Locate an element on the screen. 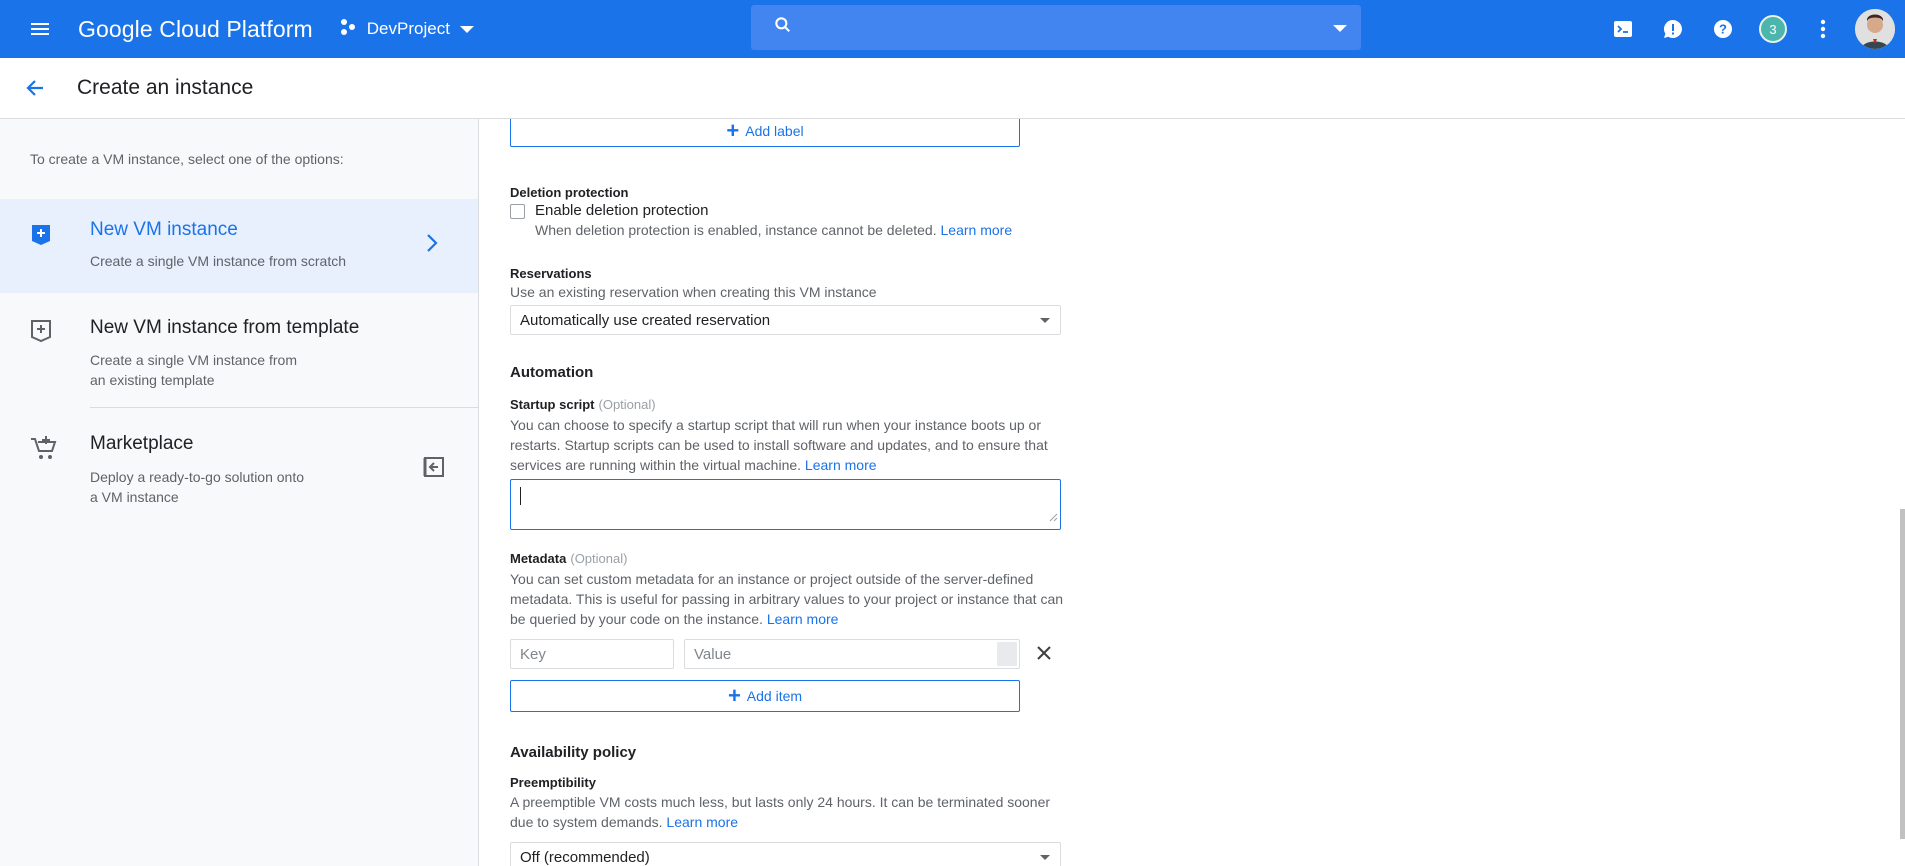 The width and height of the screenshot is (1905, 866). metadata-key-input: Key is located at coordinates (592, 654).